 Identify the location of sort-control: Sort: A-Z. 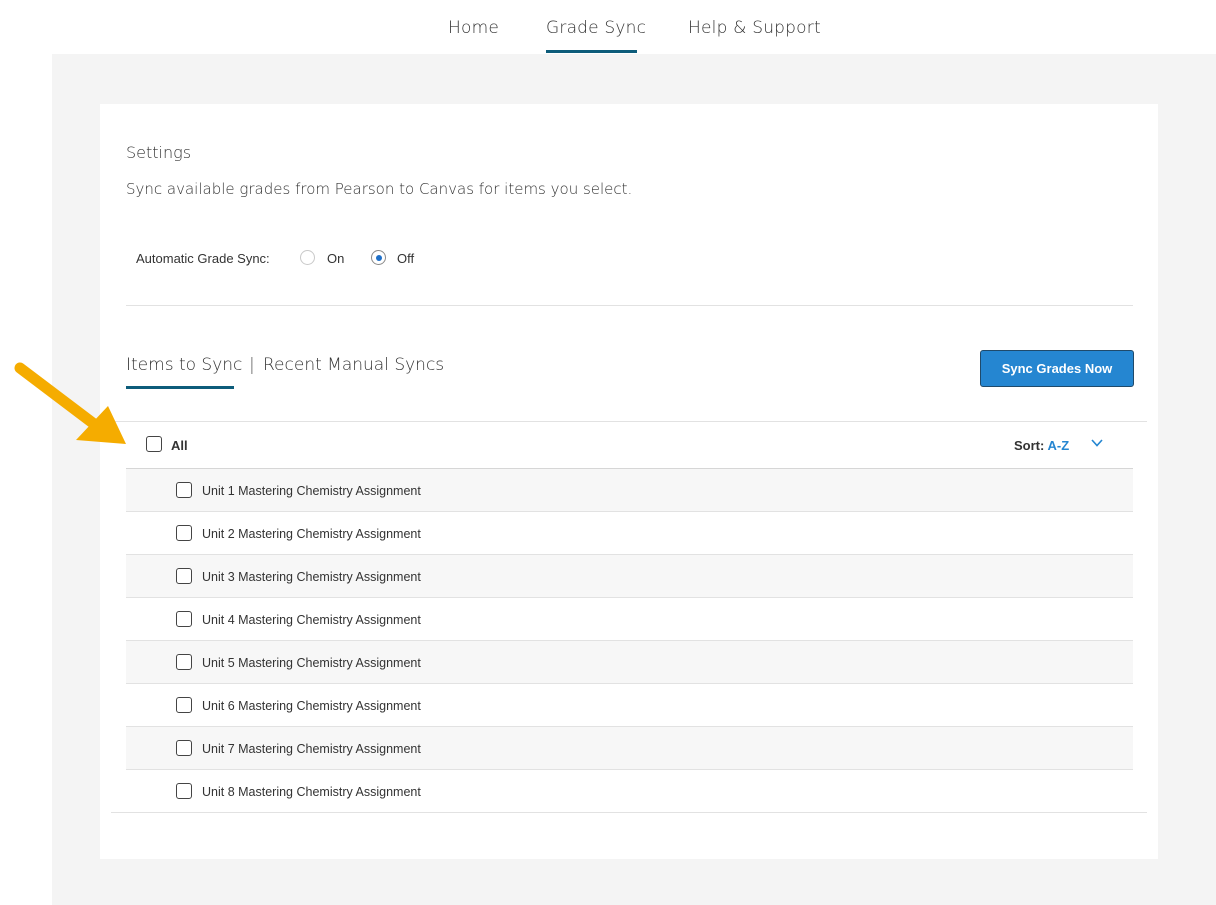
(1041, 445).